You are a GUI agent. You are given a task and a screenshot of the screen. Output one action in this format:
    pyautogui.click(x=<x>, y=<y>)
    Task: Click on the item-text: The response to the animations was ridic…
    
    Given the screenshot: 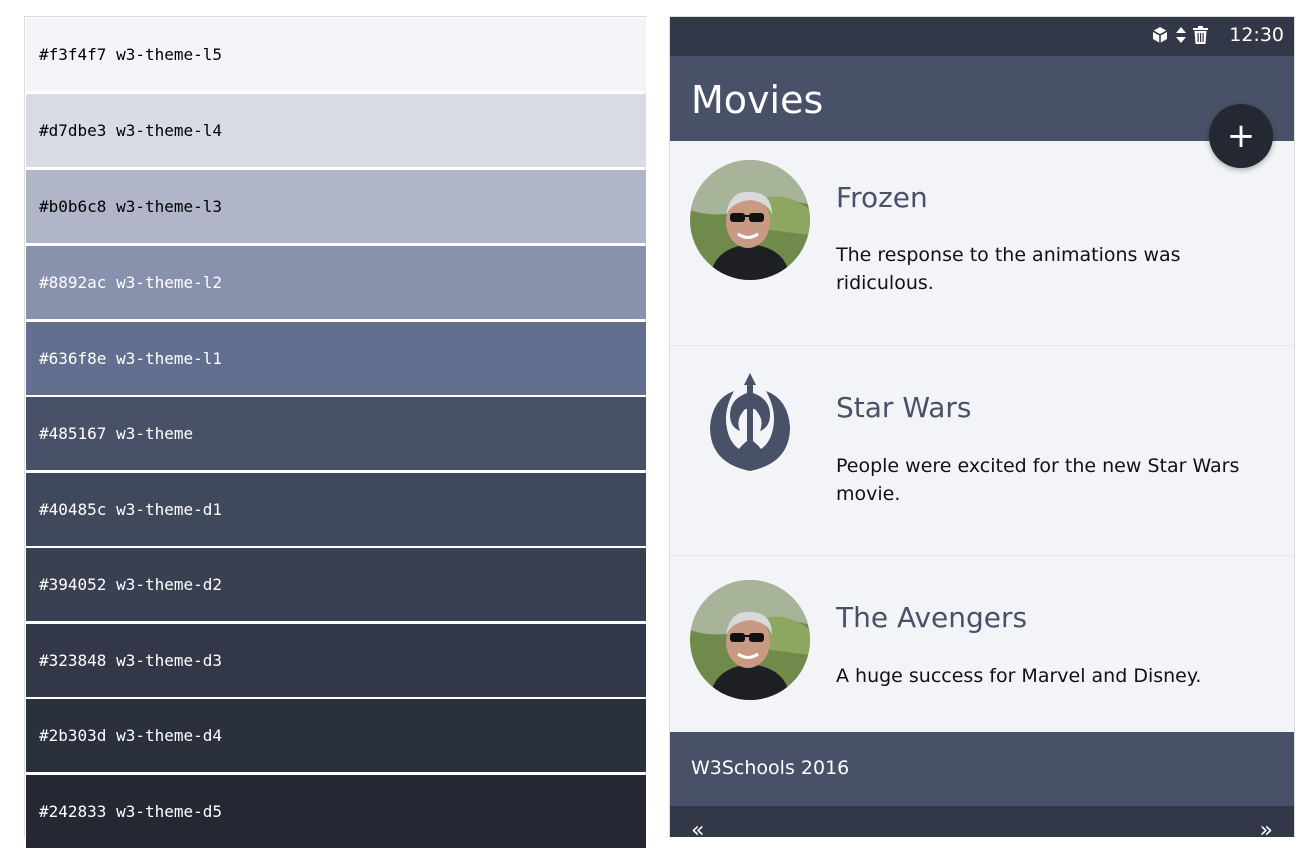 What is the action you would take?
    pyautogui.click(x=1008, y=269)
    